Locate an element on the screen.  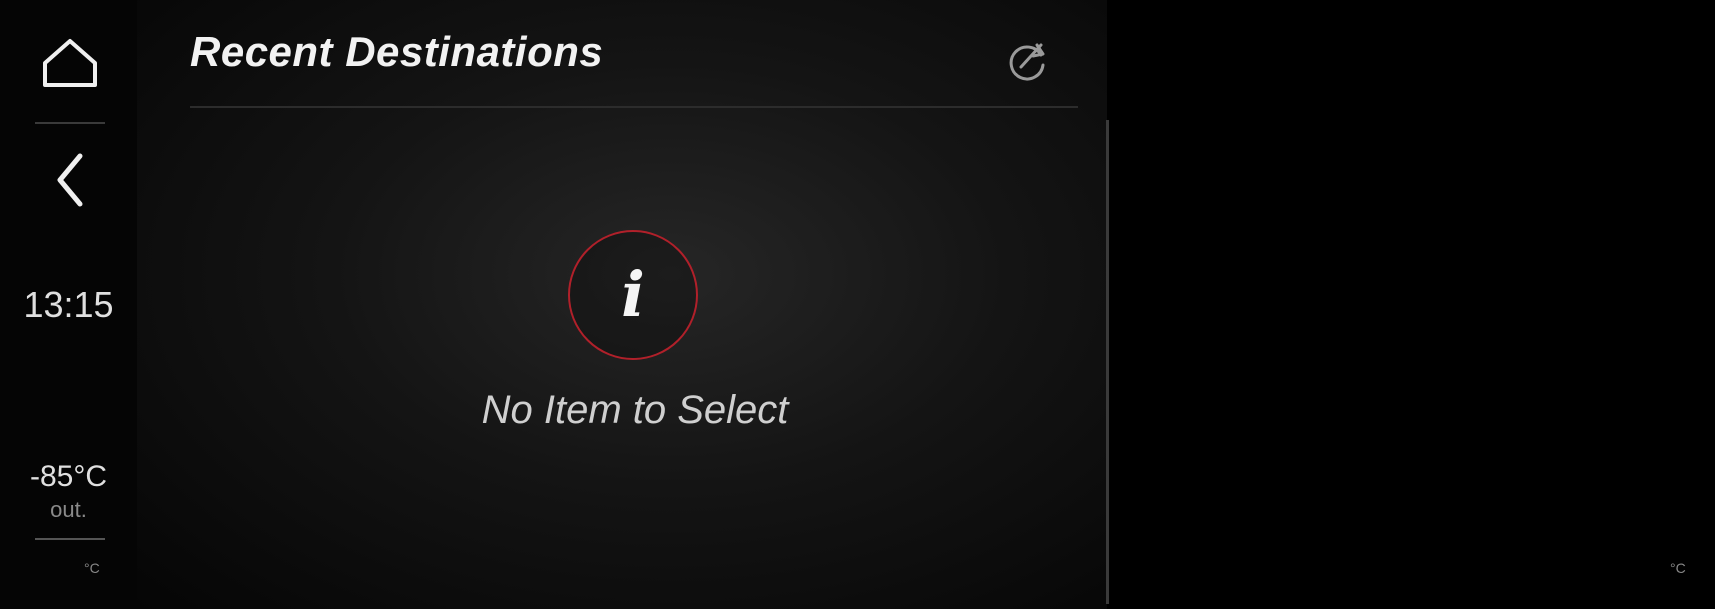
empty-state-message: No Item to Select is located at coordinates (635, 410).